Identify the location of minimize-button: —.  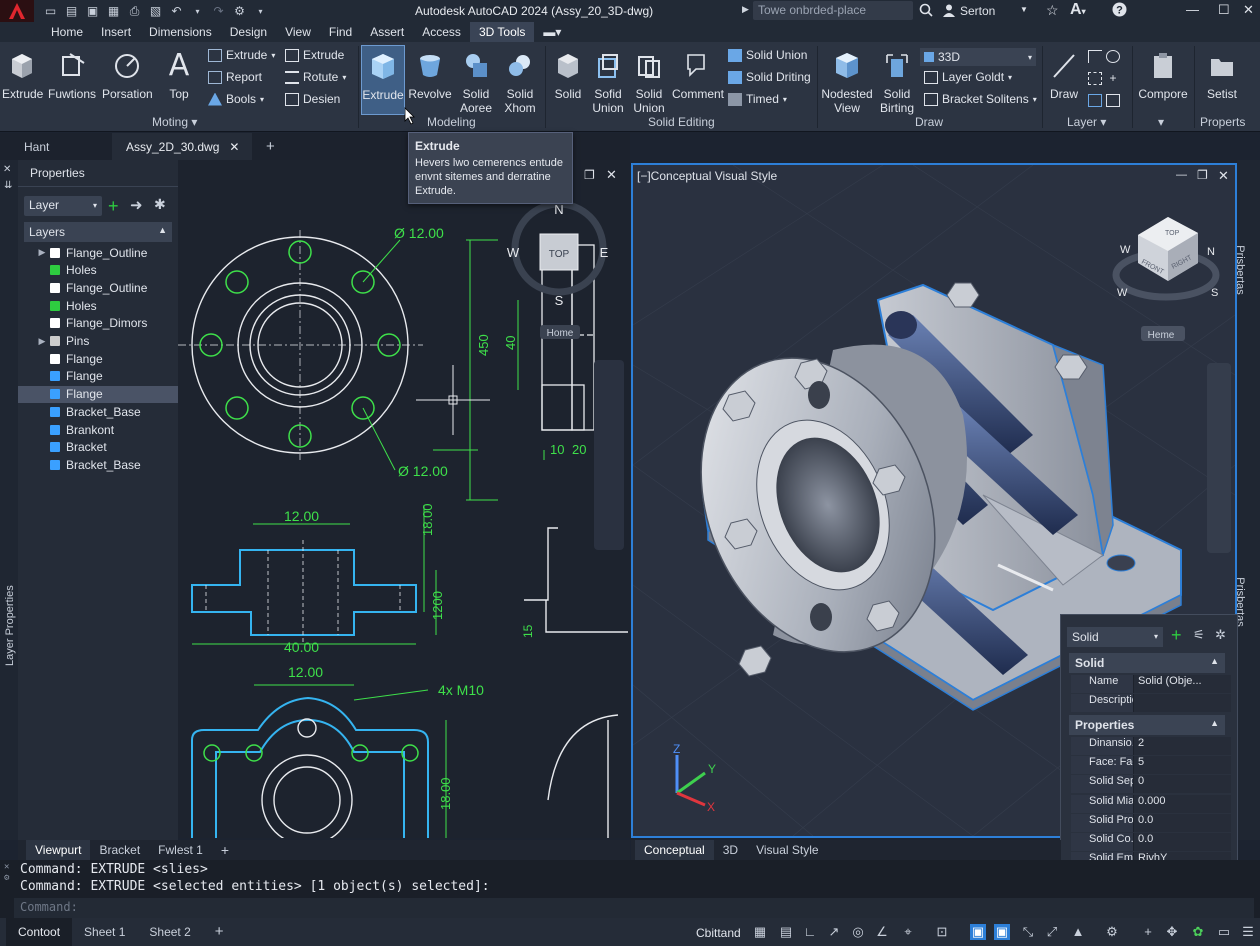
(1192, 9).